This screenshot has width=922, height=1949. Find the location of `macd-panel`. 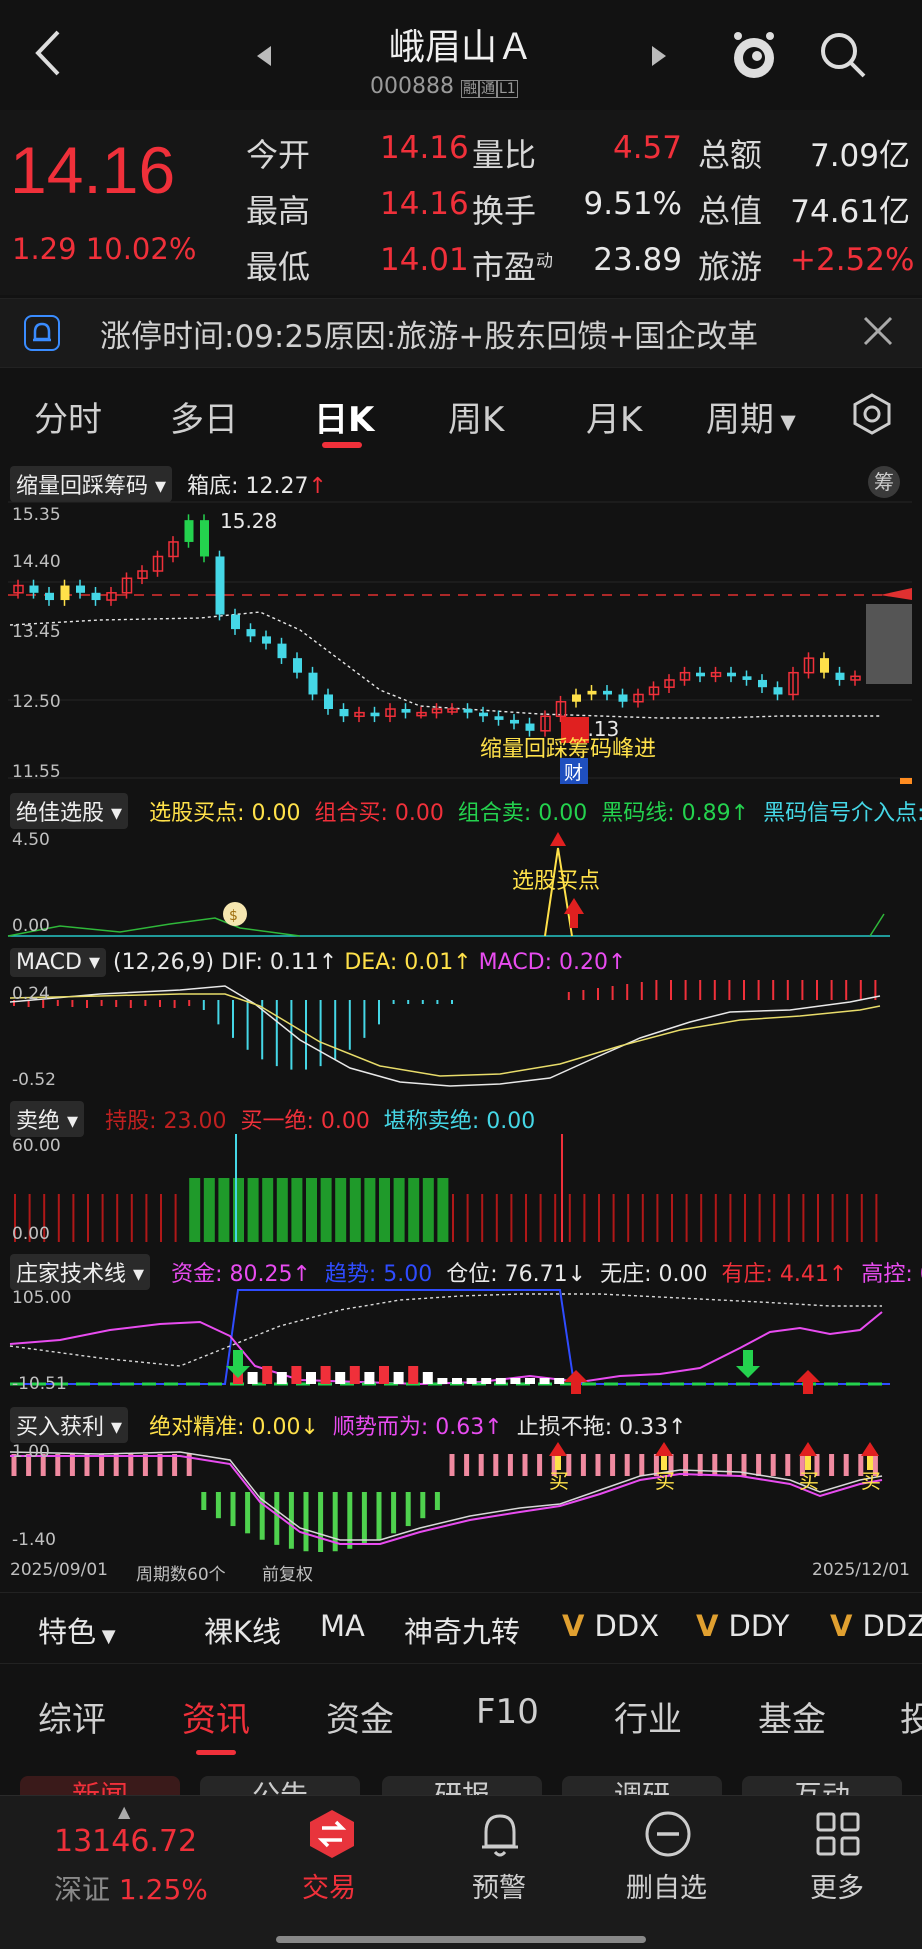

macd-panel is located at coordinates (445, 1033).